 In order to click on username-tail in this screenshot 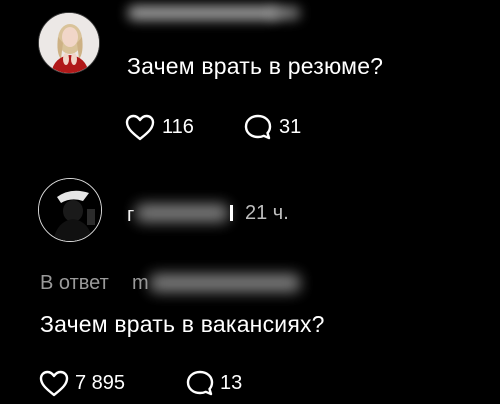, I will do `click(231, 213)`.